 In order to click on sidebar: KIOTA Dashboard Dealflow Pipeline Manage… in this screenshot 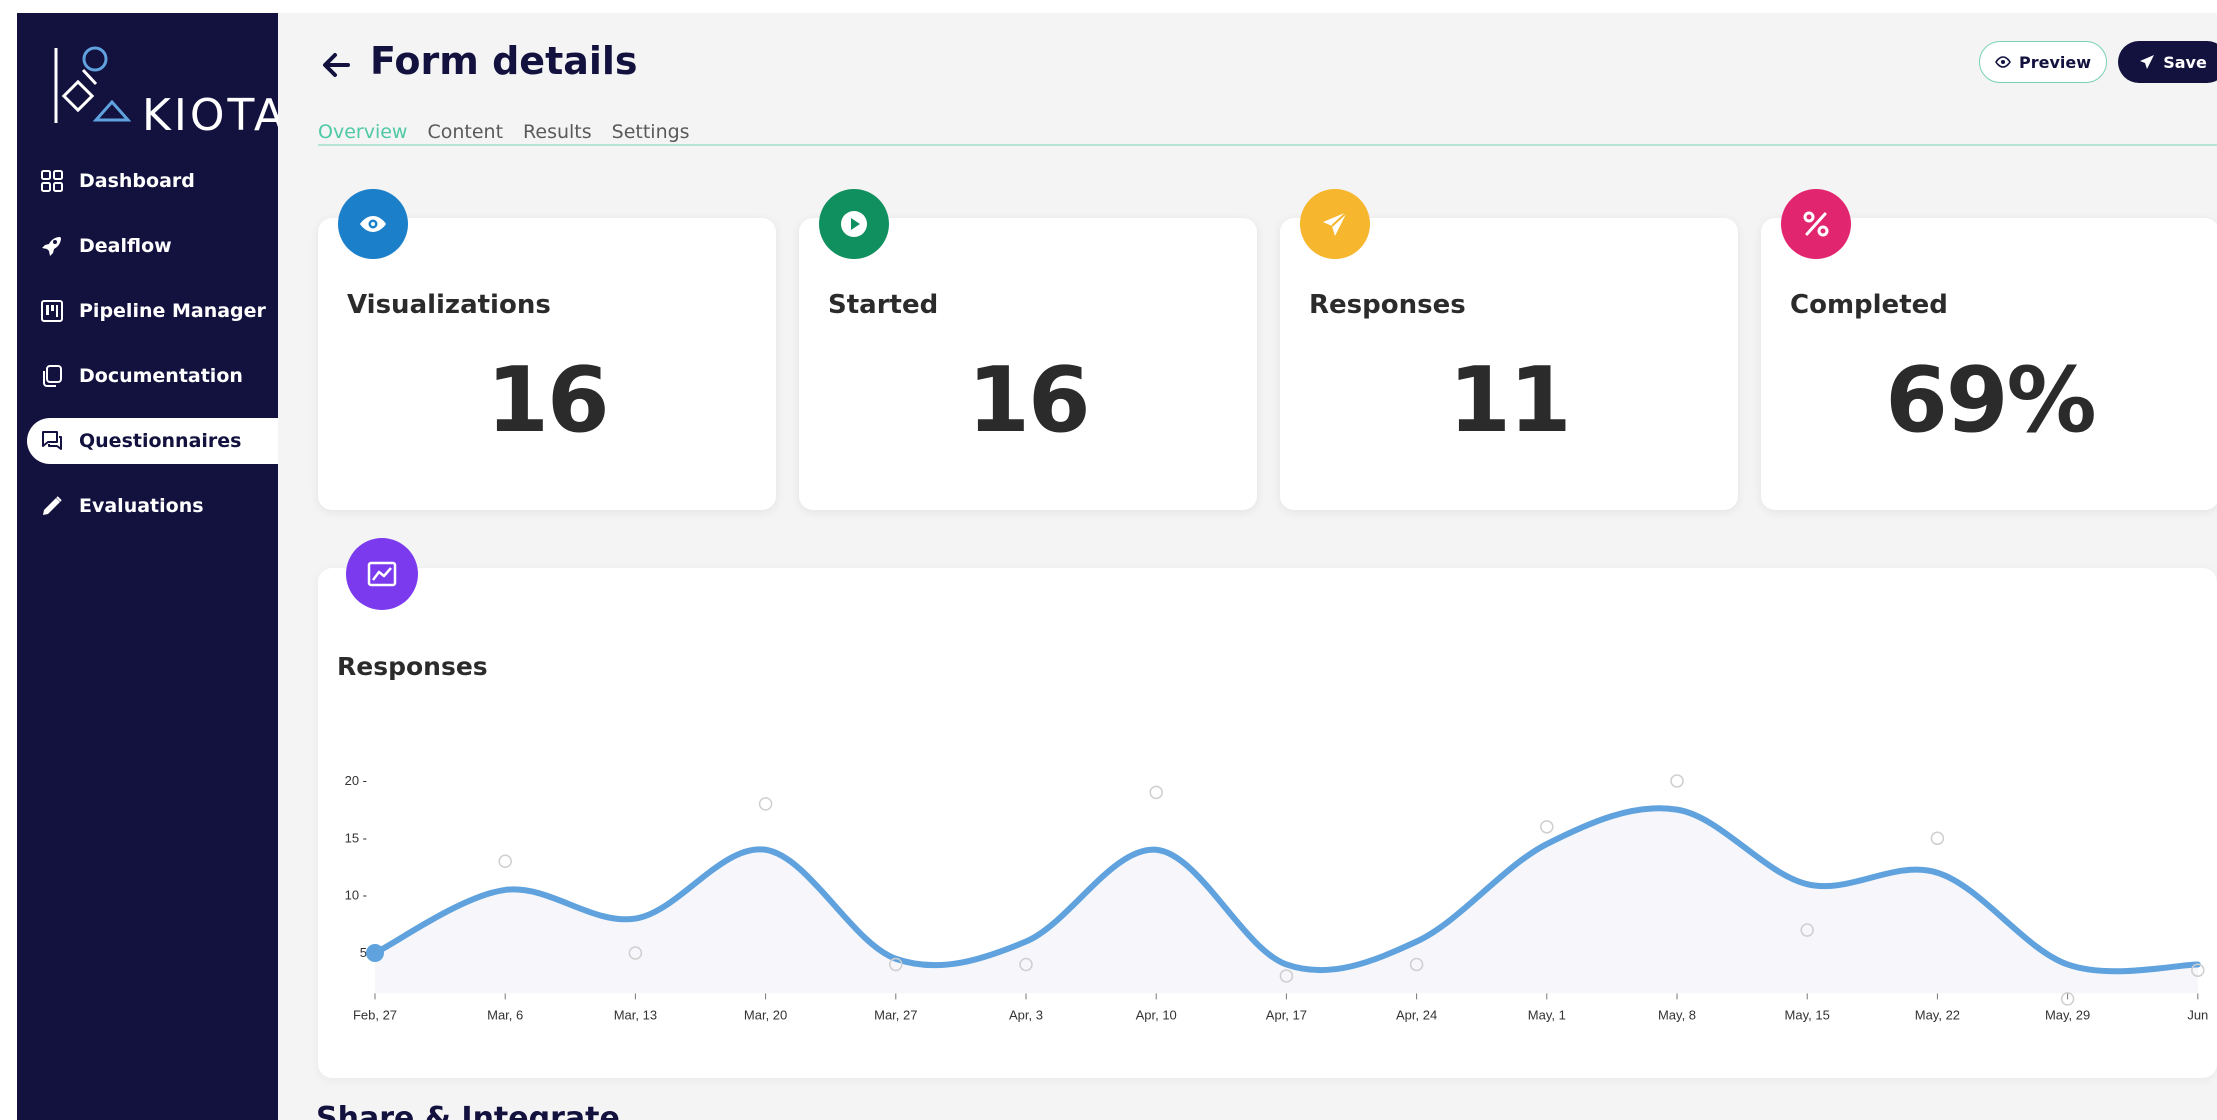, I will do `click(150, 566)`.